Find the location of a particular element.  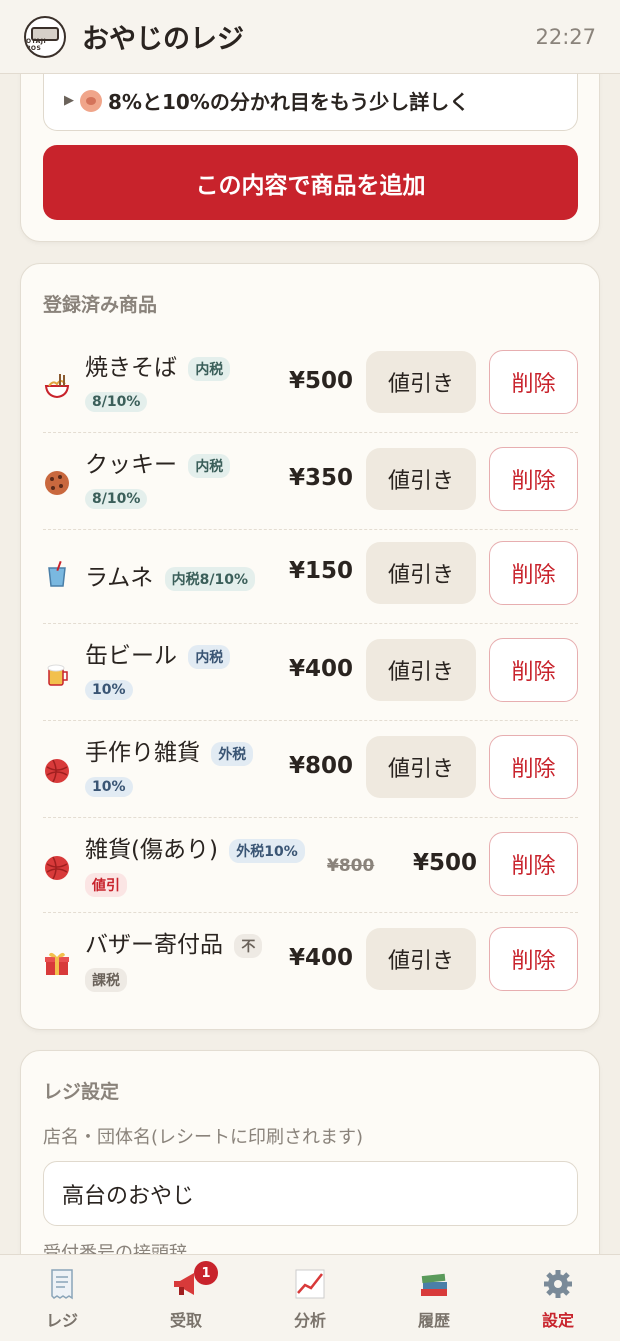

nav-item-analytics: 分析 is located at coordinates (310, 1298).